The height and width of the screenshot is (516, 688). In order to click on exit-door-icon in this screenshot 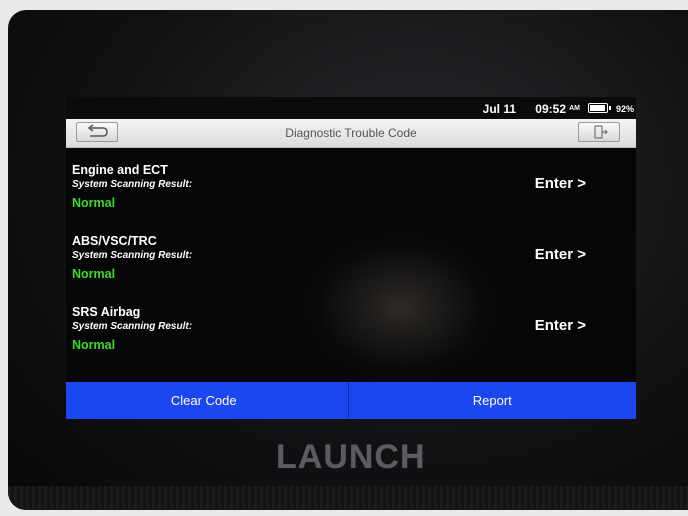, I will do `click(601, 132)`.